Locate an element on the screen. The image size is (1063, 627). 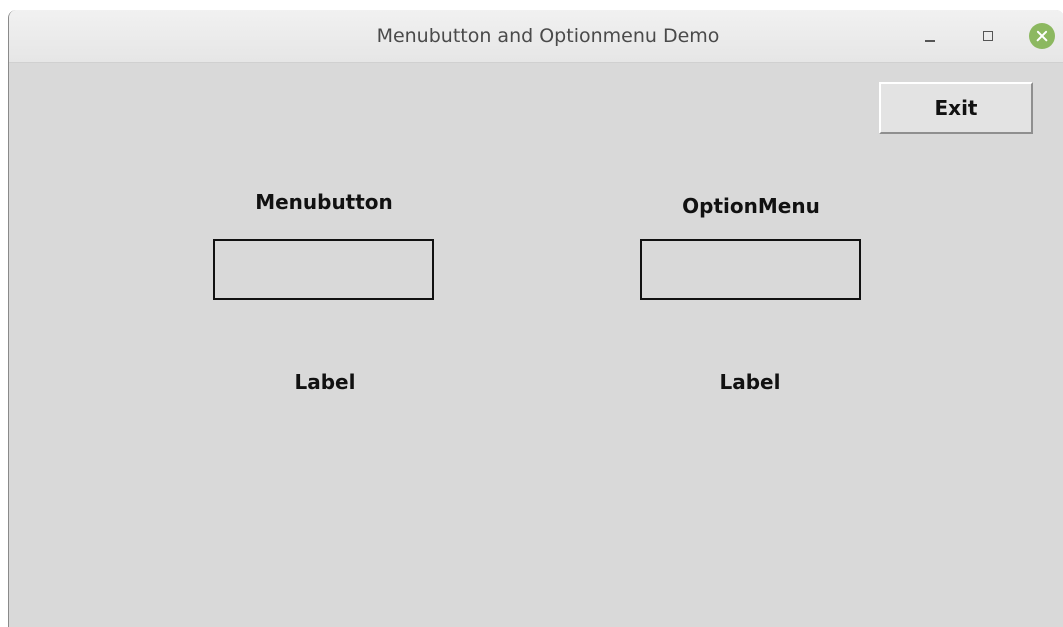
minimize-icon is located at coordinates (930, 41).